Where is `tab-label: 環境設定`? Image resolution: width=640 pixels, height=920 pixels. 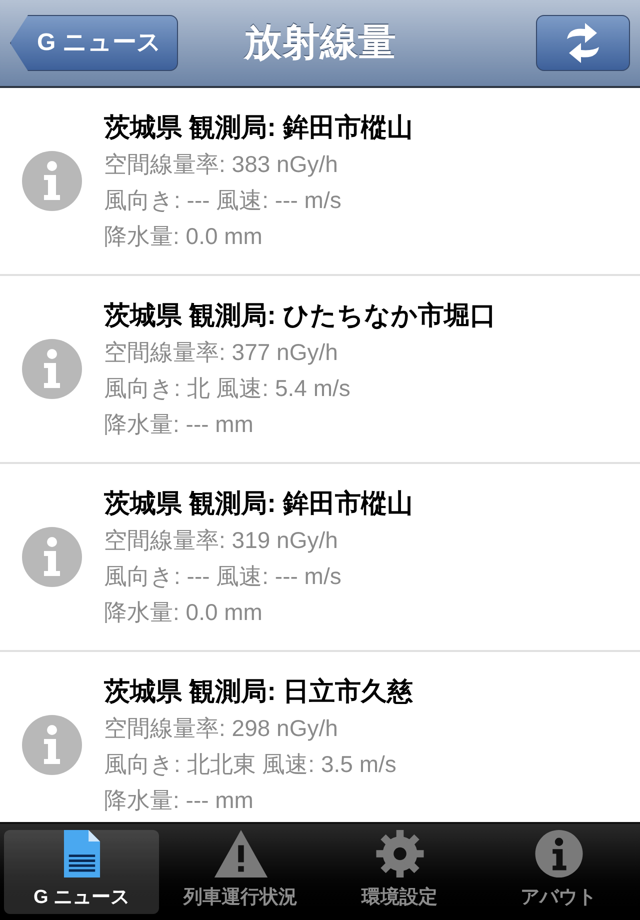
tab-label: 環境設定 is located at coordinates (400, 898).